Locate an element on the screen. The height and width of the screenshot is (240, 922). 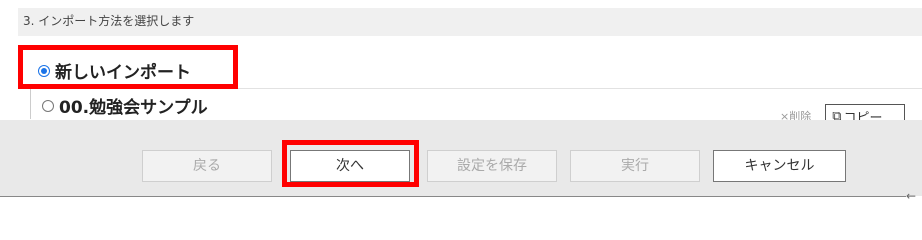
option-left-border is located at coordinates (30, 104).